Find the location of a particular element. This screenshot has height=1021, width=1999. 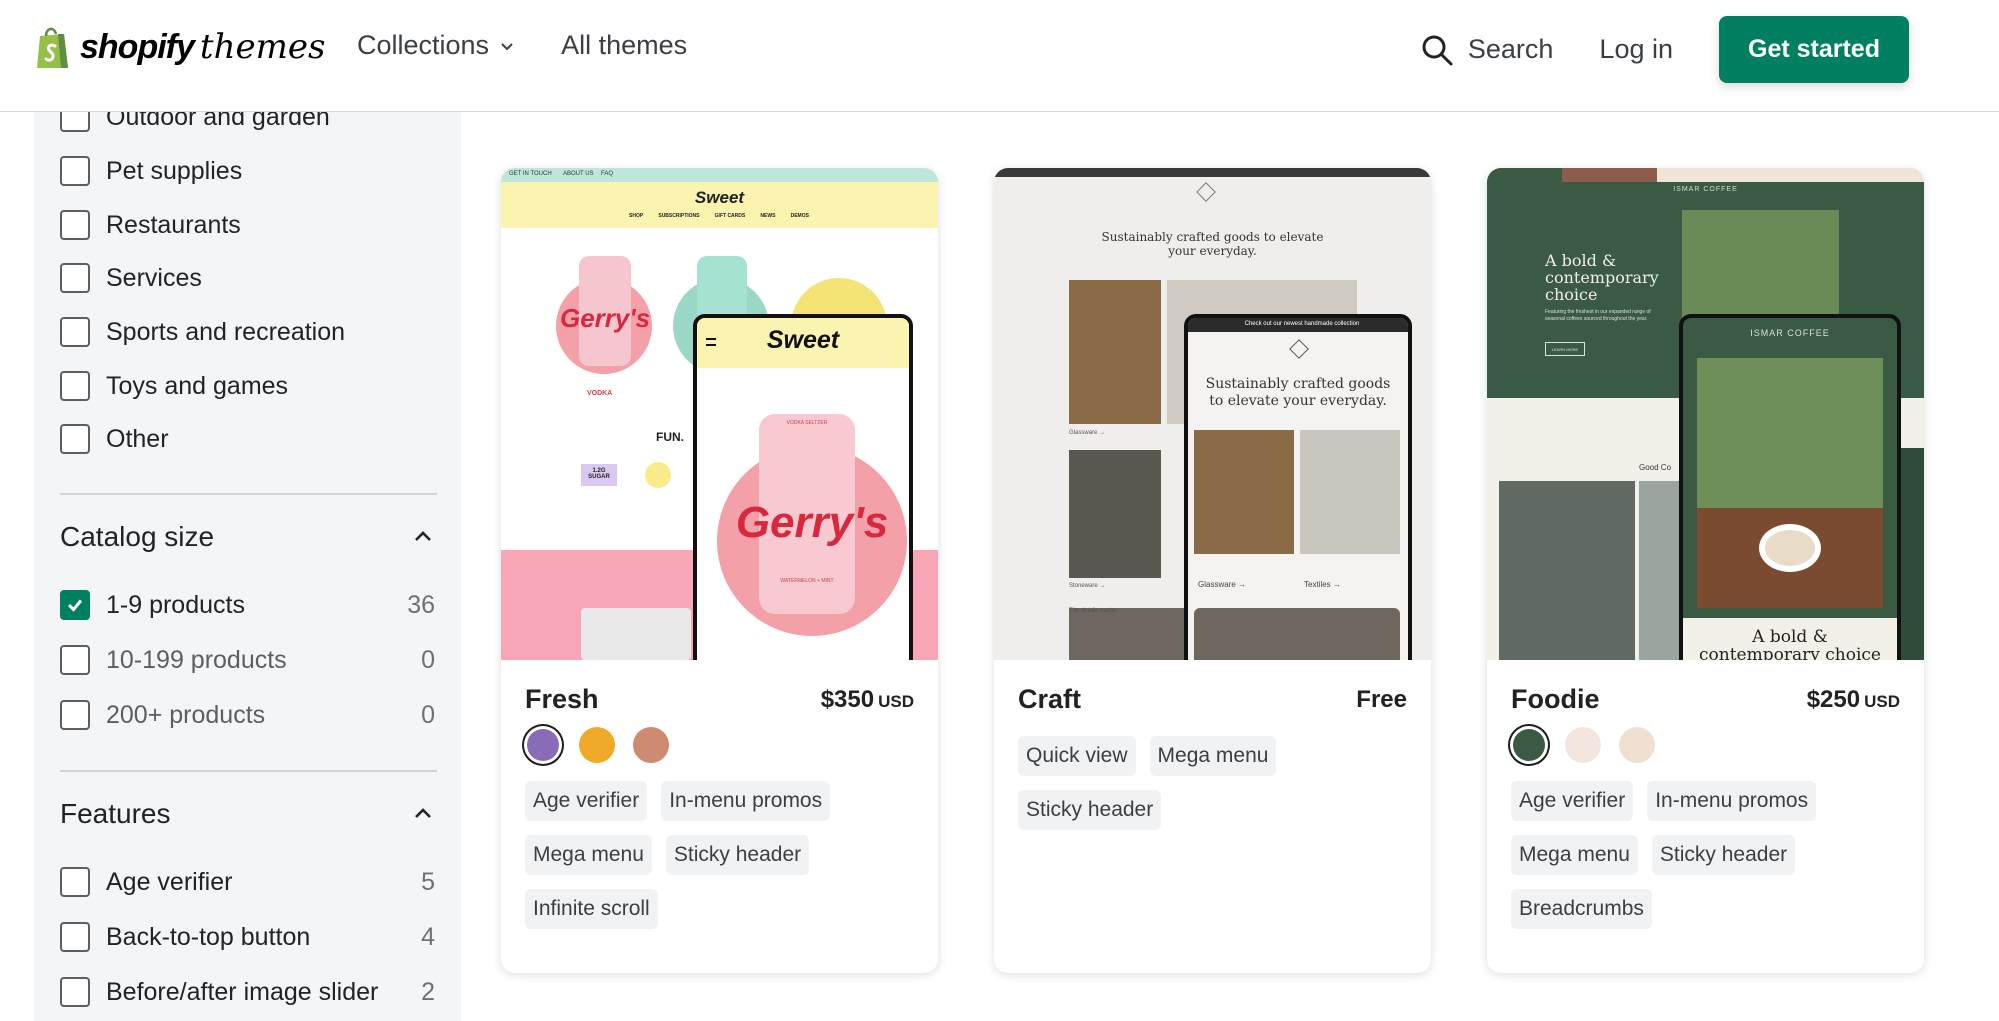

price-currency: USD is located at coordinates (896, 701).